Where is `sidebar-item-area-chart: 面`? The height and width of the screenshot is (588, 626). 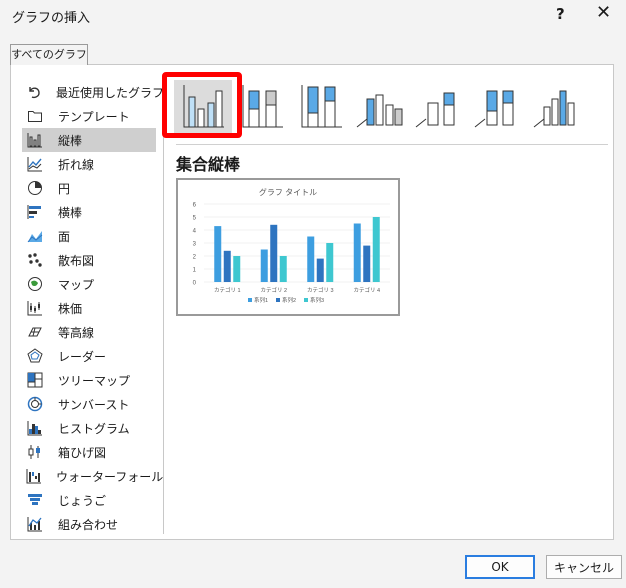
sidebar-item-area-chart: 面 is located at coordinates (89, 236).